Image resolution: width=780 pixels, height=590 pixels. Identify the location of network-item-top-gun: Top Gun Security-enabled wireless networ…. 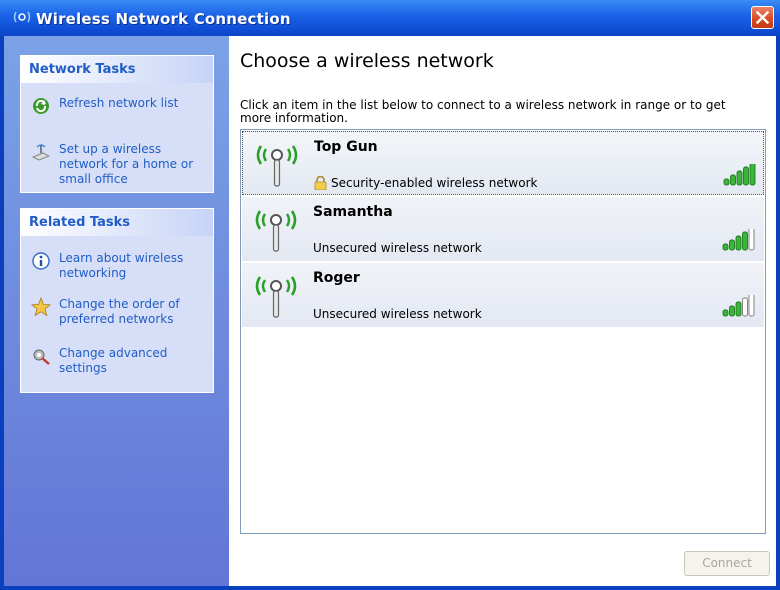
(503, 163).